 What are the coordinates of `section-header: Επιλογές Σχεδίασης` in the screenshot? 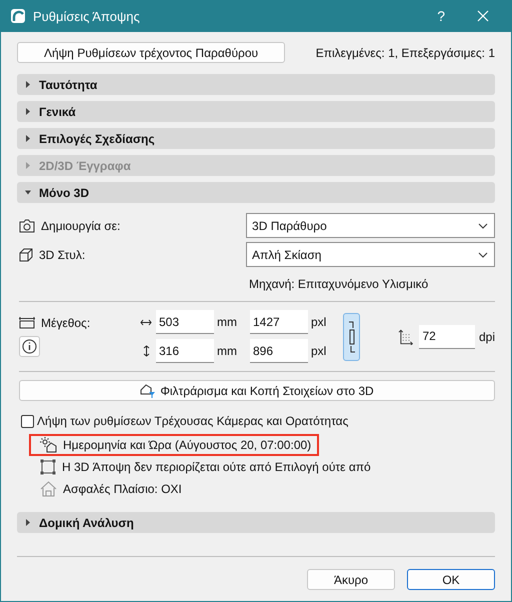 It's located at (256, 138).